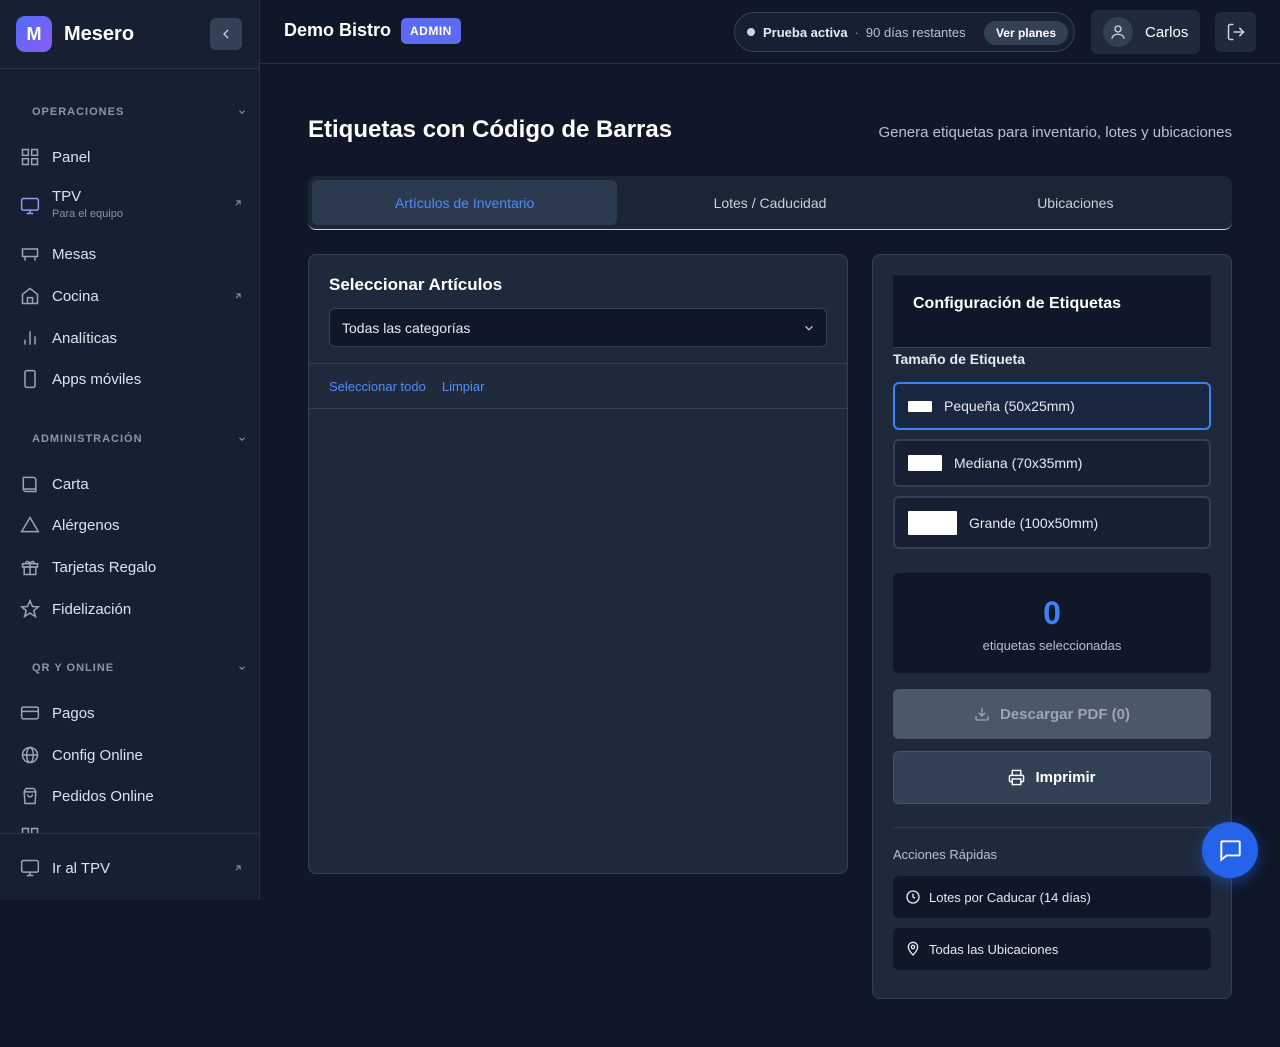  I want to click on sidebar-item-alergenos: Alérgenos, so click(131, 525).